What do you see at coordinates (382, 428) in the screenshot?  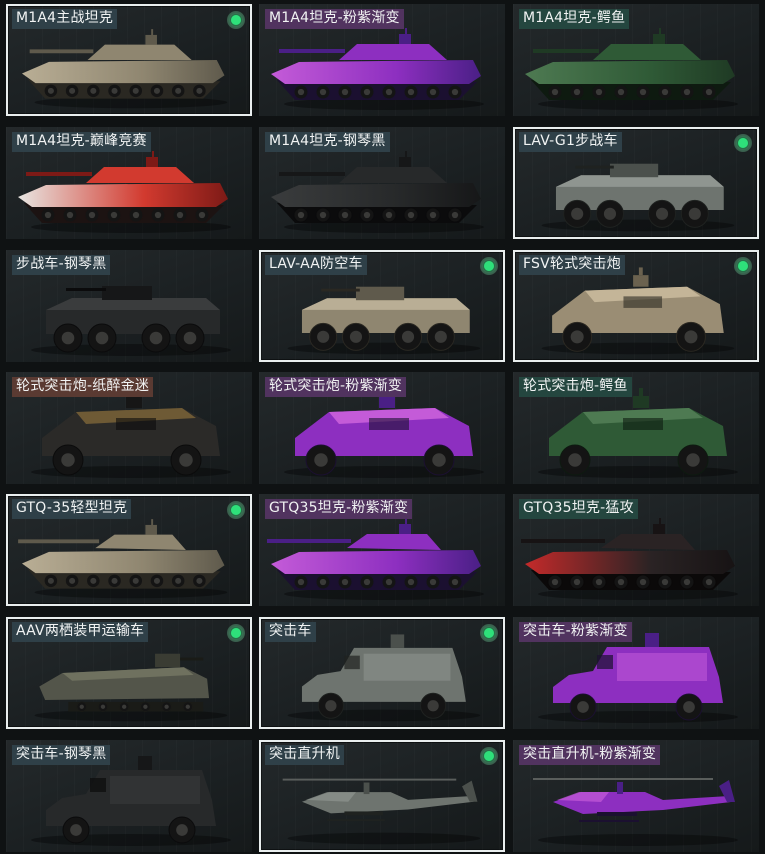 I see `vehicle-card: 轮式突击炮-粉紫渐变` at bounding box center [382, 428].